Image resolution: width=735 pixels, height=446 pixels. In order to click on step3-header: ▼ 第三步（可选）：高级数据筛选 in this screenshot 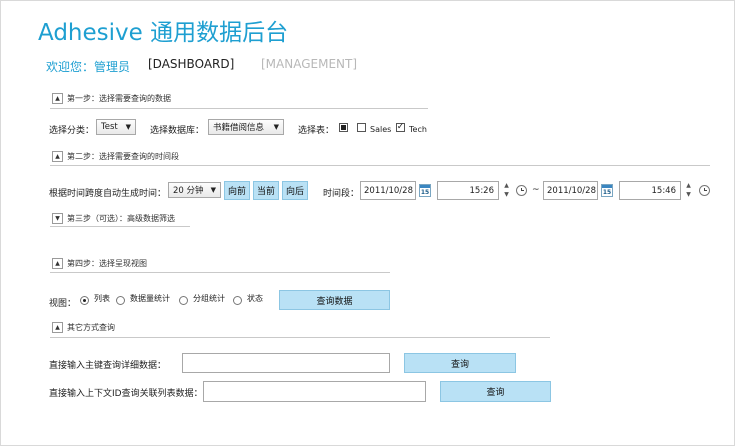, I will do `click(113, 218)`.